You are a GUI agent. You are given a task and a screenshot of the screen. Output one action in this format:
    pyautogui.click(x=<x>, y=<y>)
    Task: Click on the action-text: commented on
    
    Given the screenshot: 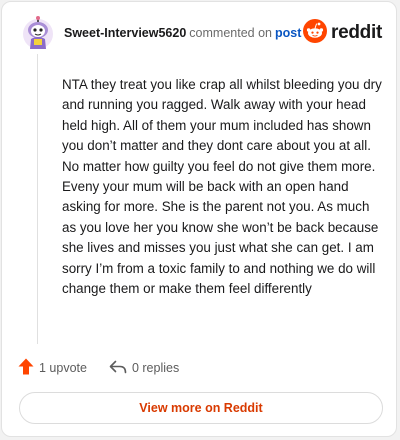 What is the action you would take?
    pyautogui.click(x=230, y=33)
    